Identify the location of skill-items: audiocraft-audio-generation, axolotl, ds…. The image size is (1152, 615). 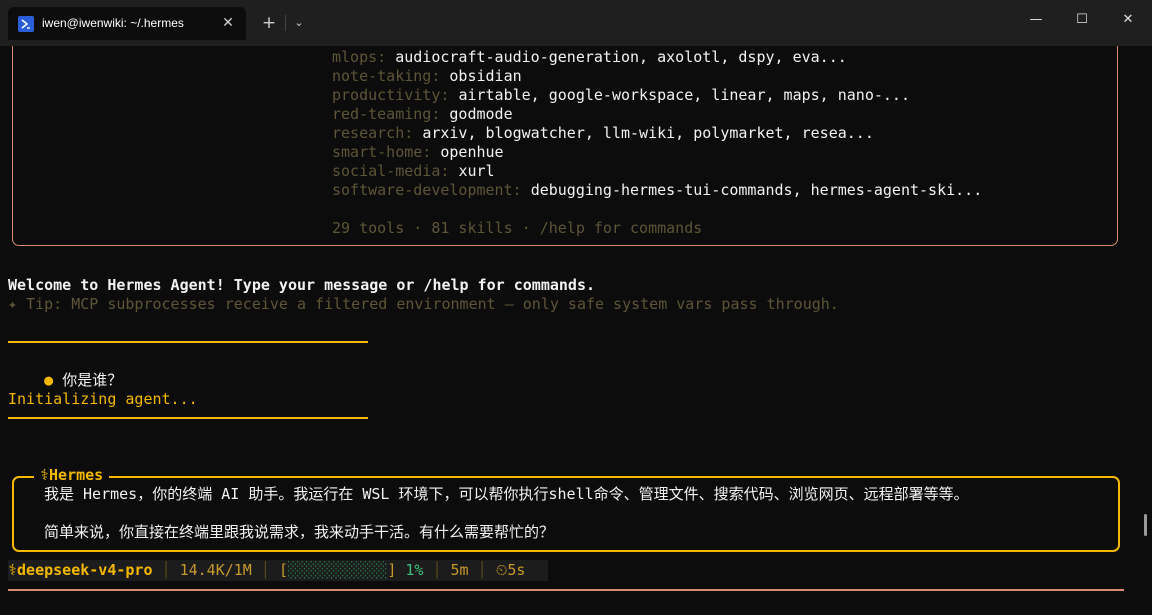
(621, 57).